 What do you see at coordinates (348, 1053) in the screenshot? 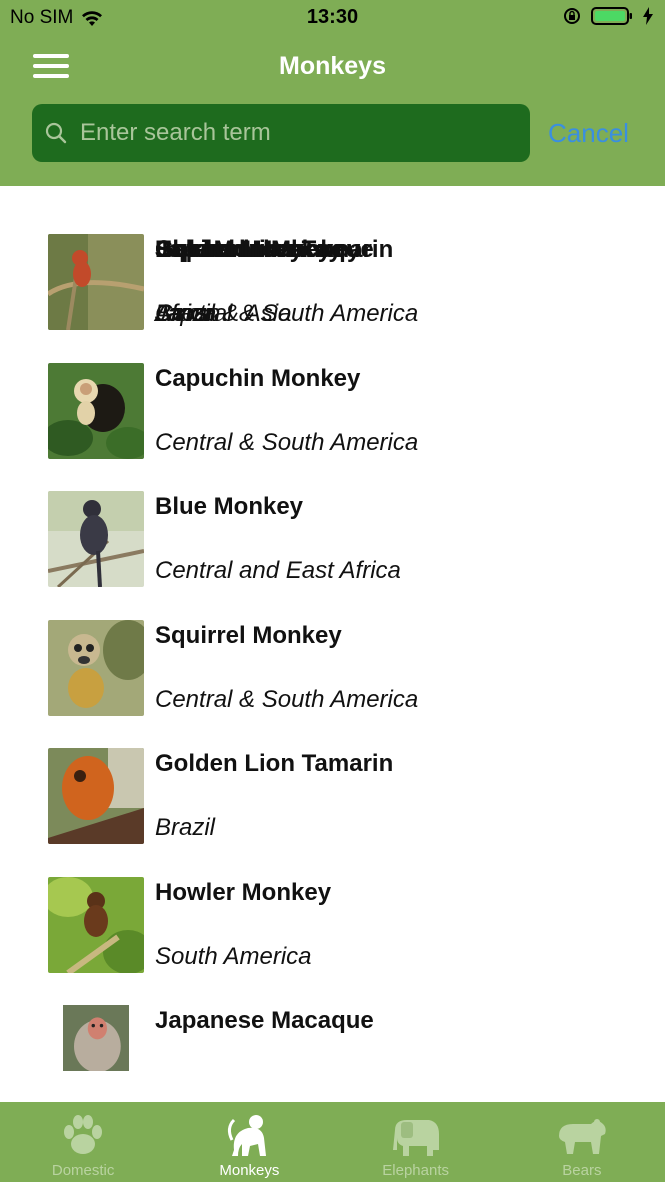
I see `list-item: Japanese Macaque` at bounding box center [348, 1053].